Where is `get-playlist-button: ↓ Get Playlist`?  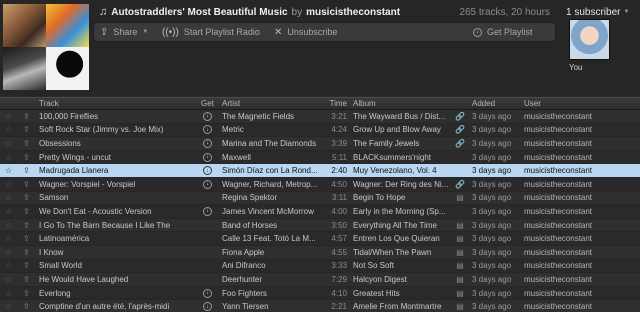
get-playlist-button: ↓ Get Playlist is located at coordinates (511, 32).